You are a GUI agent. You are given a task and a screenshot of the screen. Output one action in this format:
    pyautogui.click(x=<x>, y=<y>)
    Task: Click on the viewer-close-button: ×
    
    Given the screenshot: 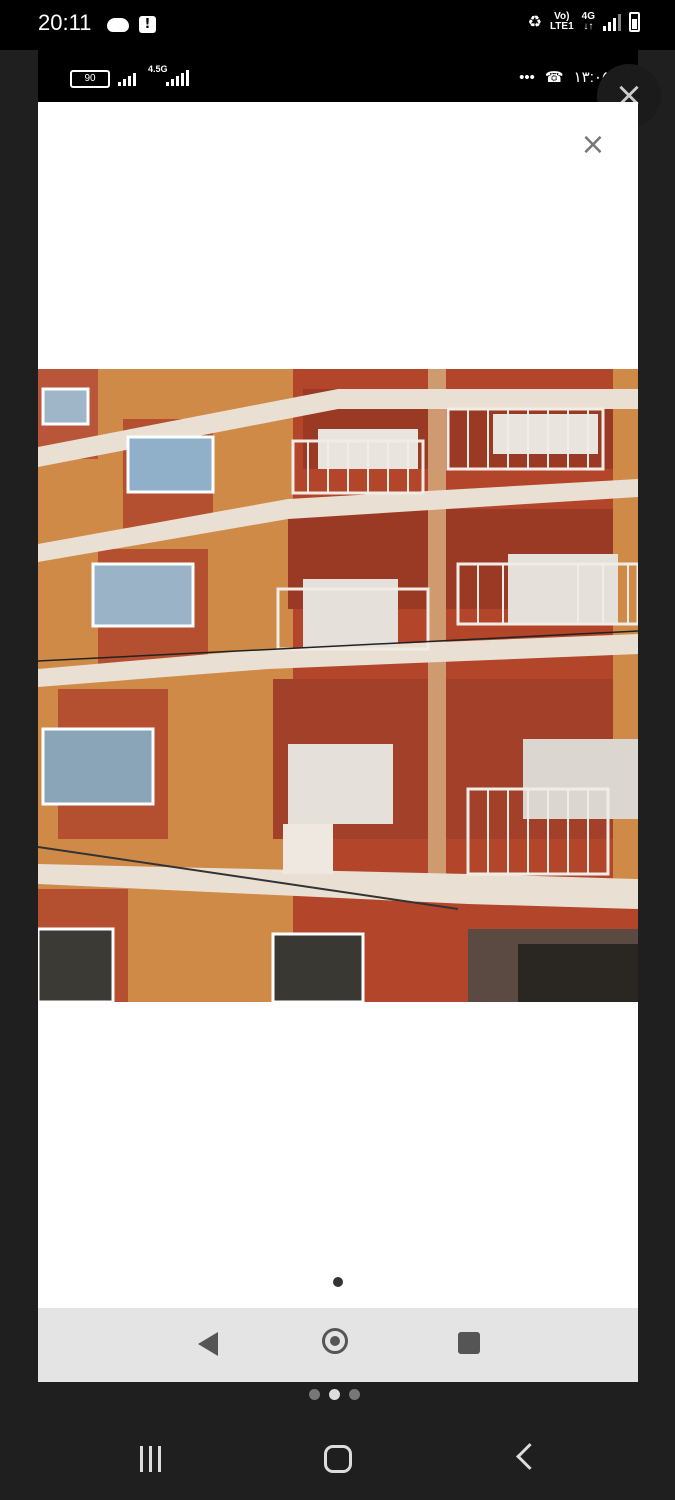 What is the action you would take?
    pyautogui.click(x=593, y=145)
    